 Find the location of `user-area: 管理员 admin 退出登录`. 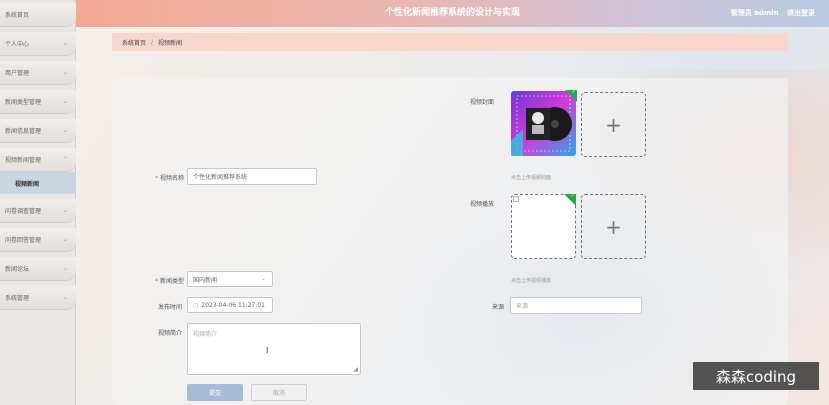

user-area: 管理员 admin 退出登录 is located at coordinates (770, 13).